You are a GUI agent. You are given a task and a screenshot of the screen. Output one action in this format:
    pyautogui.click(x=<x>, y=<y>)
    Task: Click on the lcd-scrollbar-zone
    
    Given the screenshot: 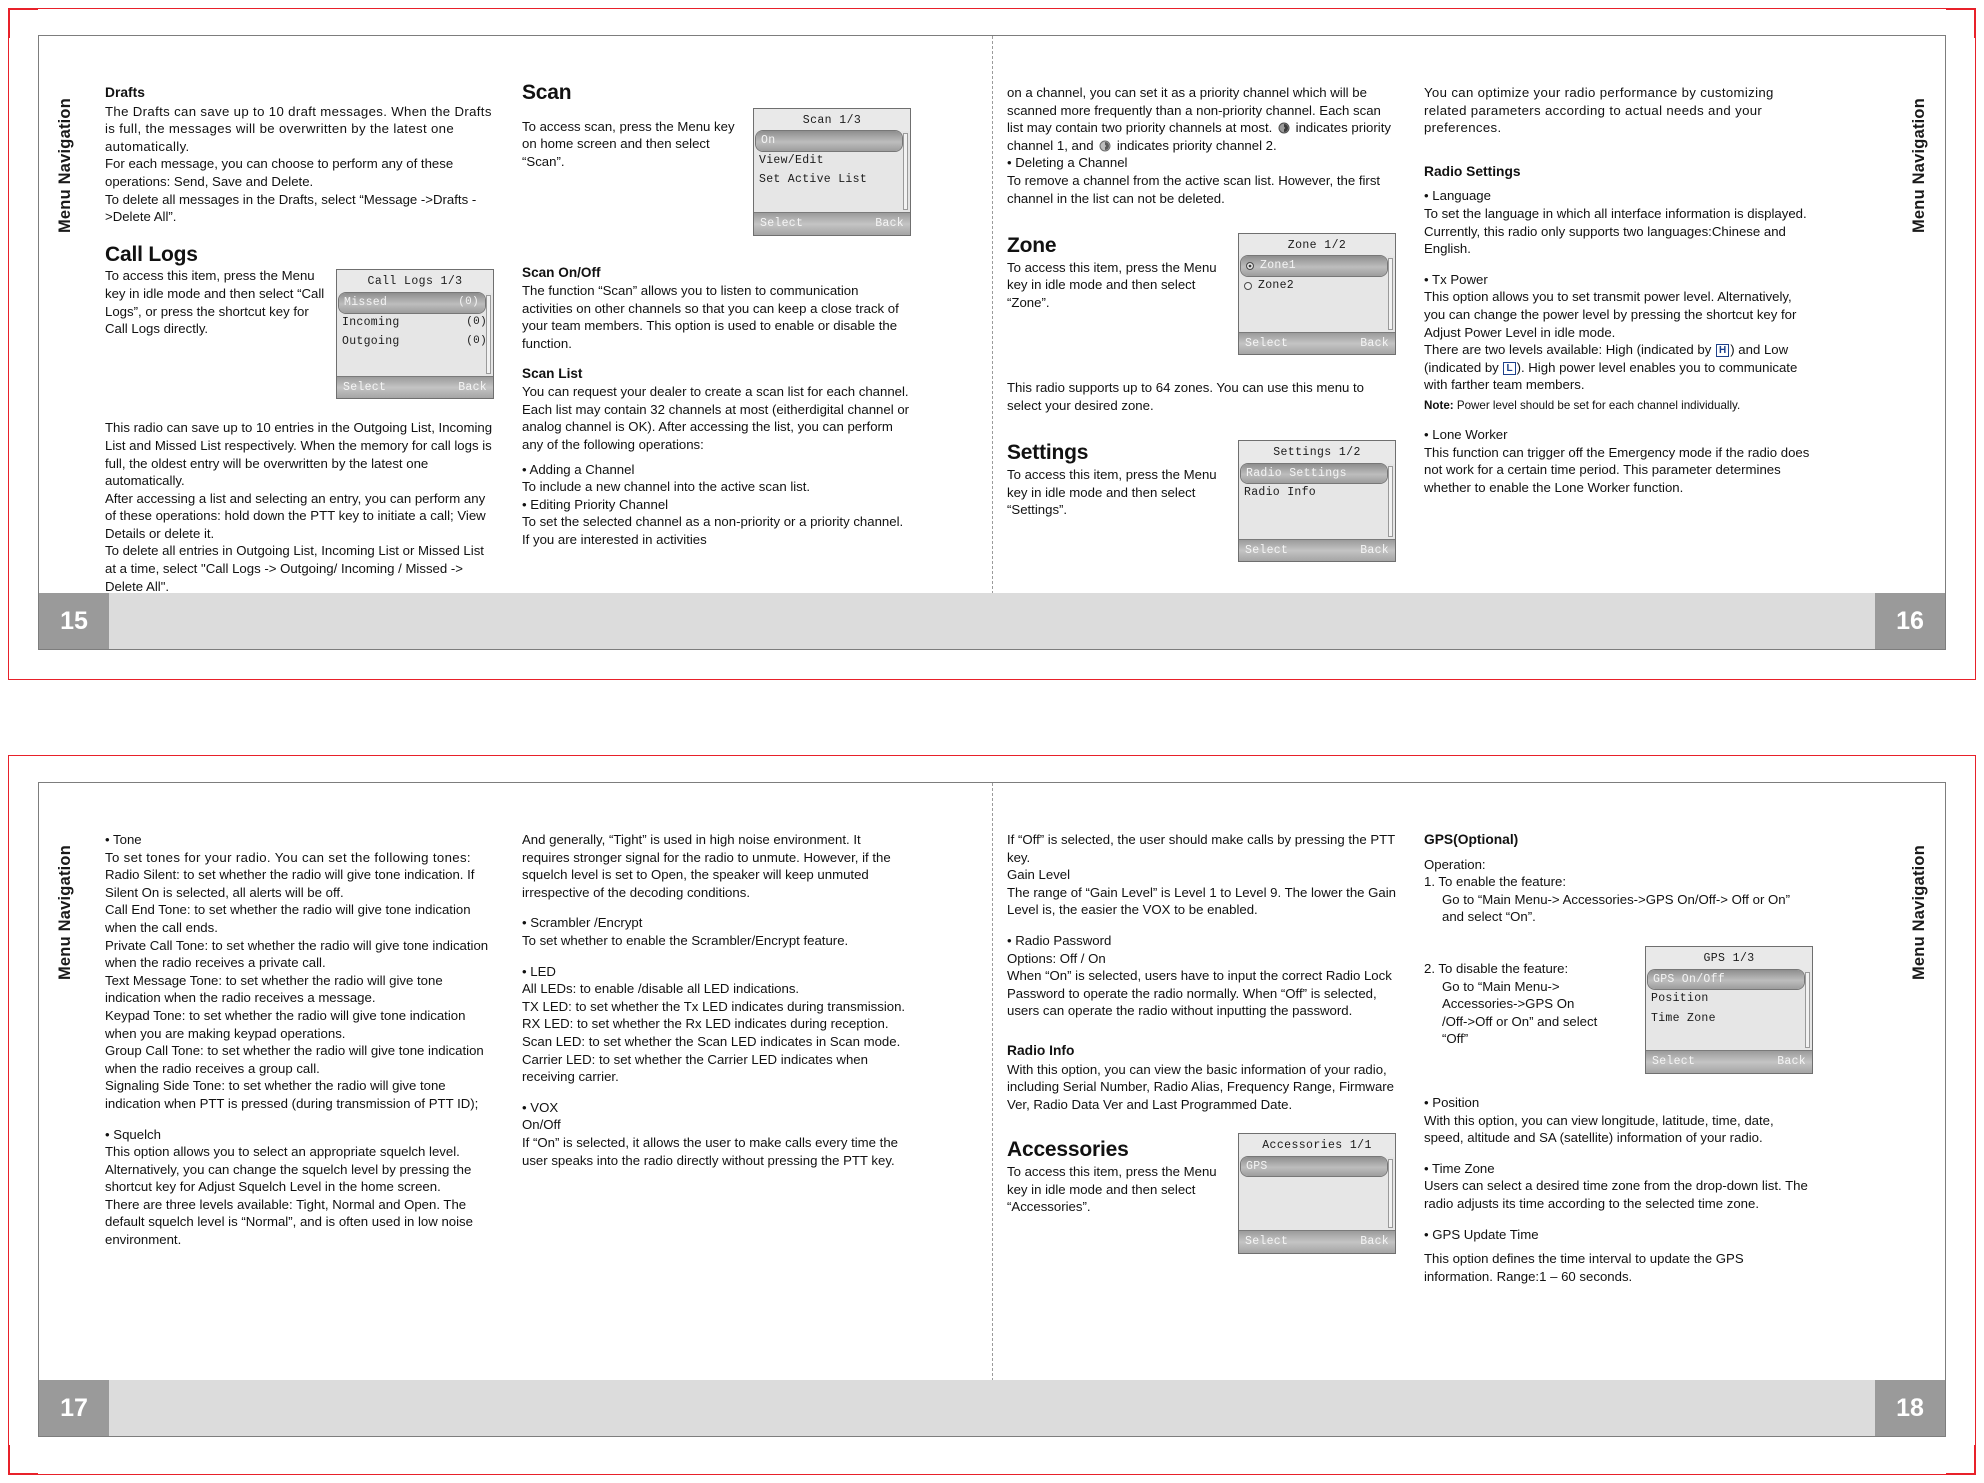 What is the action you would take?
    pyautogui.click(x=1390, y=294)
    